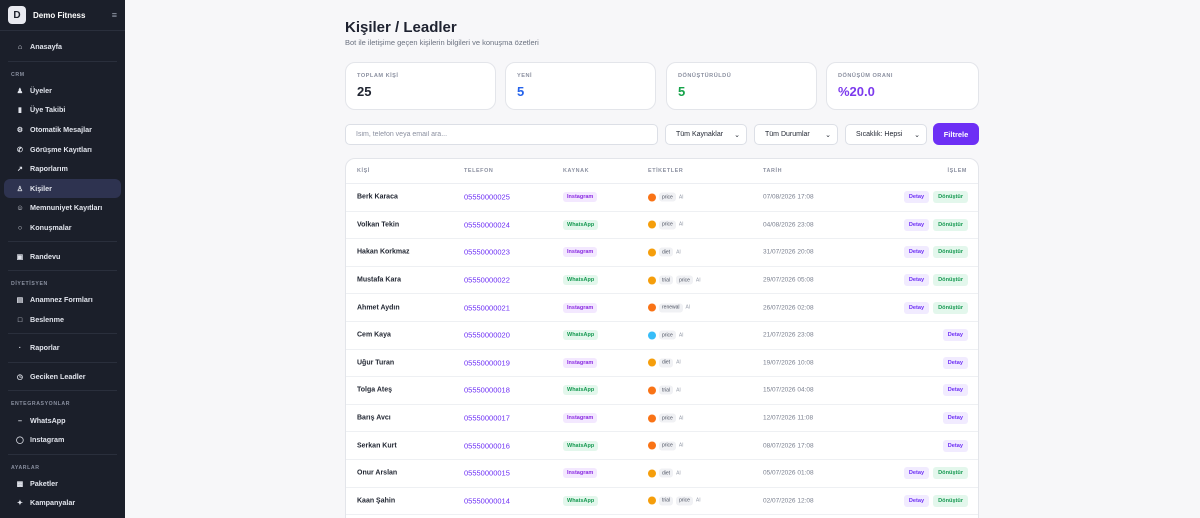 The width and height of the screenshot is (1200, 518). Describe the element at coordinates (487, 390) in the screenshot. I see `lead-phone-link: 05550000018` at that location.